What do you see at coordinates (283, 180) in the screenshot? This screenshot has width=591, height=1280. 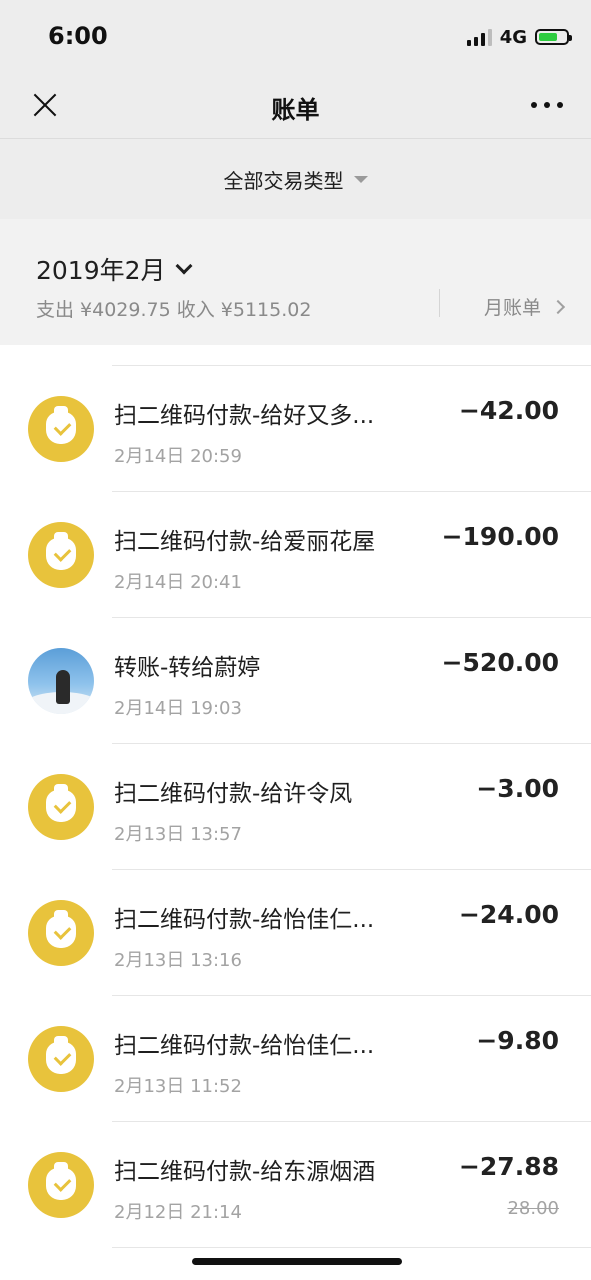 I see `filter-label: 全部交易类型` at bounding box center [283, 180].